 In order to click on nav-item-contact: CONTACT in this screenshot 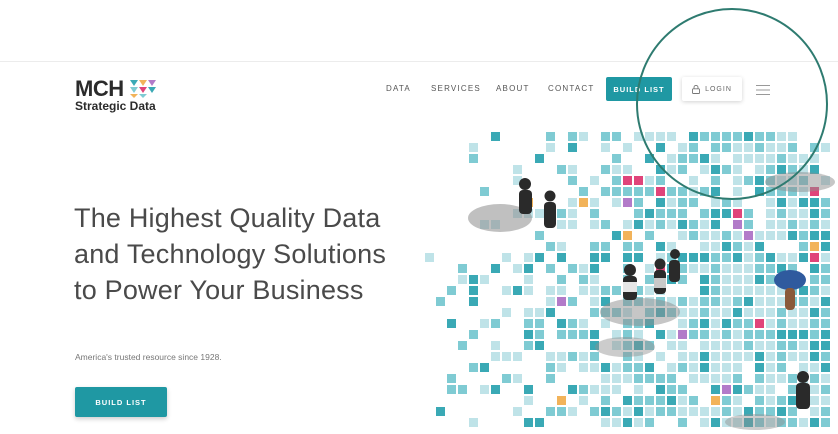, I will do `click(571, 88)`.